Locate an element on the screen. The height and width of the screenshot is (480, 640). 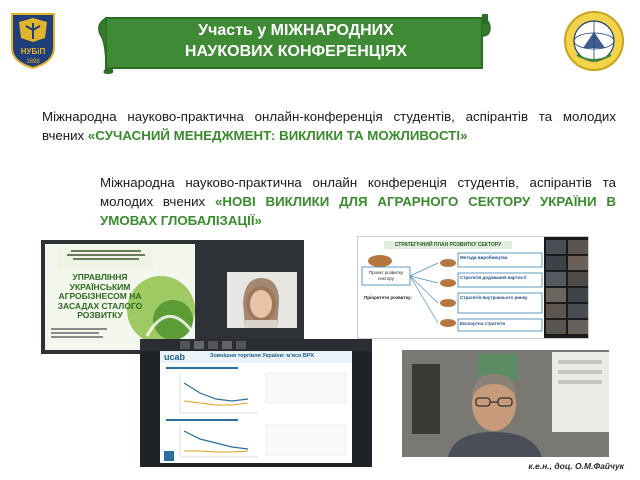
logo-text: НУБіП is located at coordinates (33, 51).